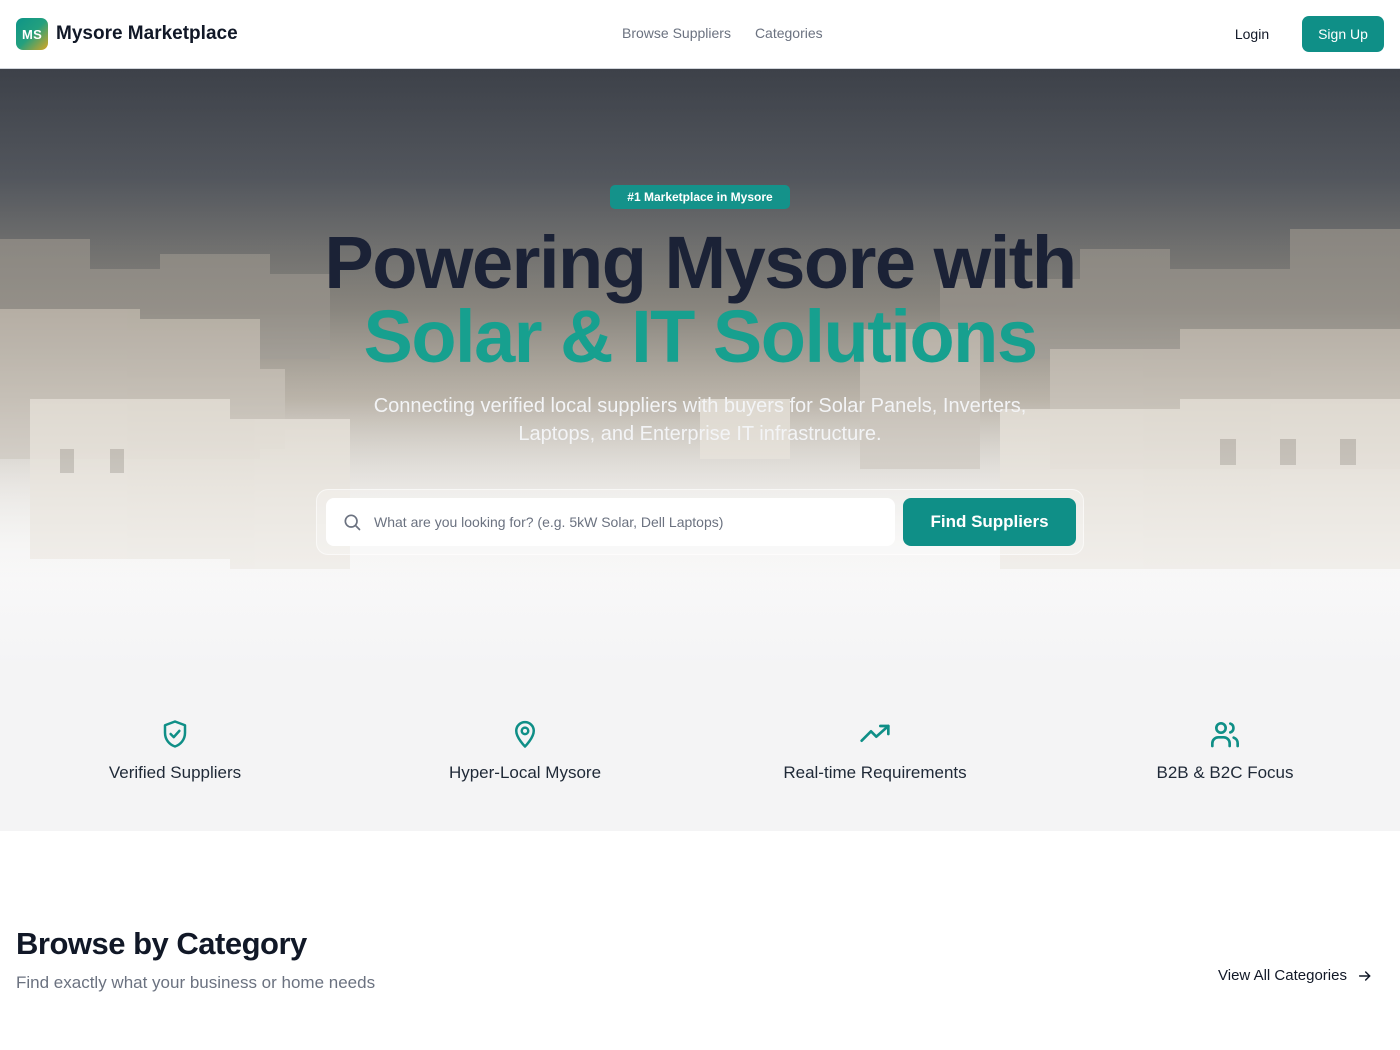 This screenshot has width=1400, height=1050. I want to click on feature-label: Real-time Requirements, so click(875, 772).